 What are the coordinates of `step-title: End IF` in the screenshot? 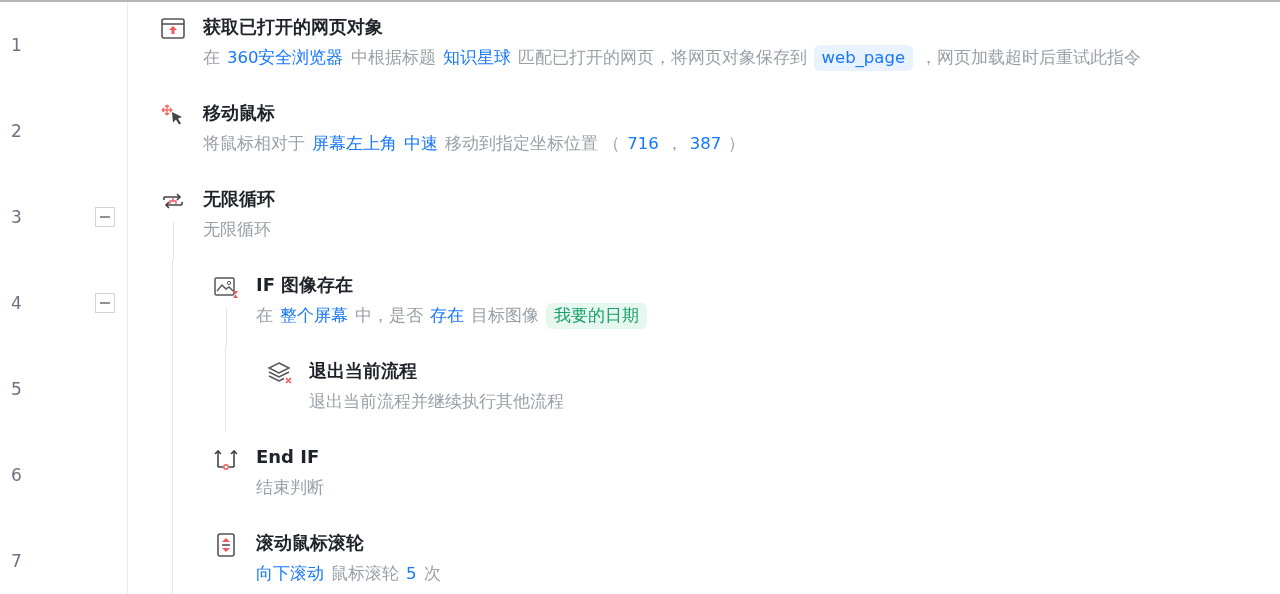 It's located at (288, 457).